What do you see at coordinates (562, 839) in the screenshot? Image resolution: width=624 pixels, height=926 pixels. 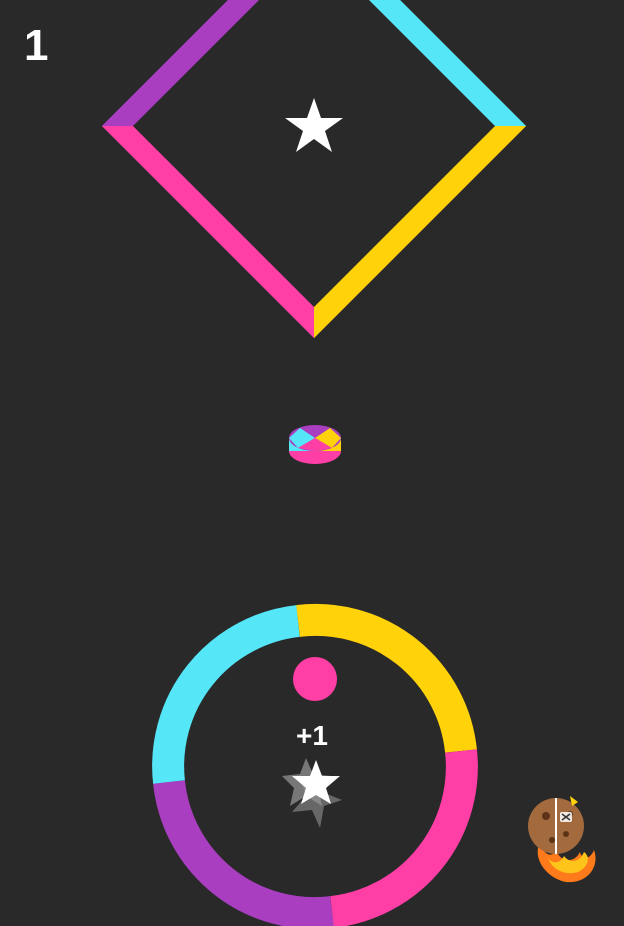 I see `cookie-mascot-icon` at bounding box center [562, 839].